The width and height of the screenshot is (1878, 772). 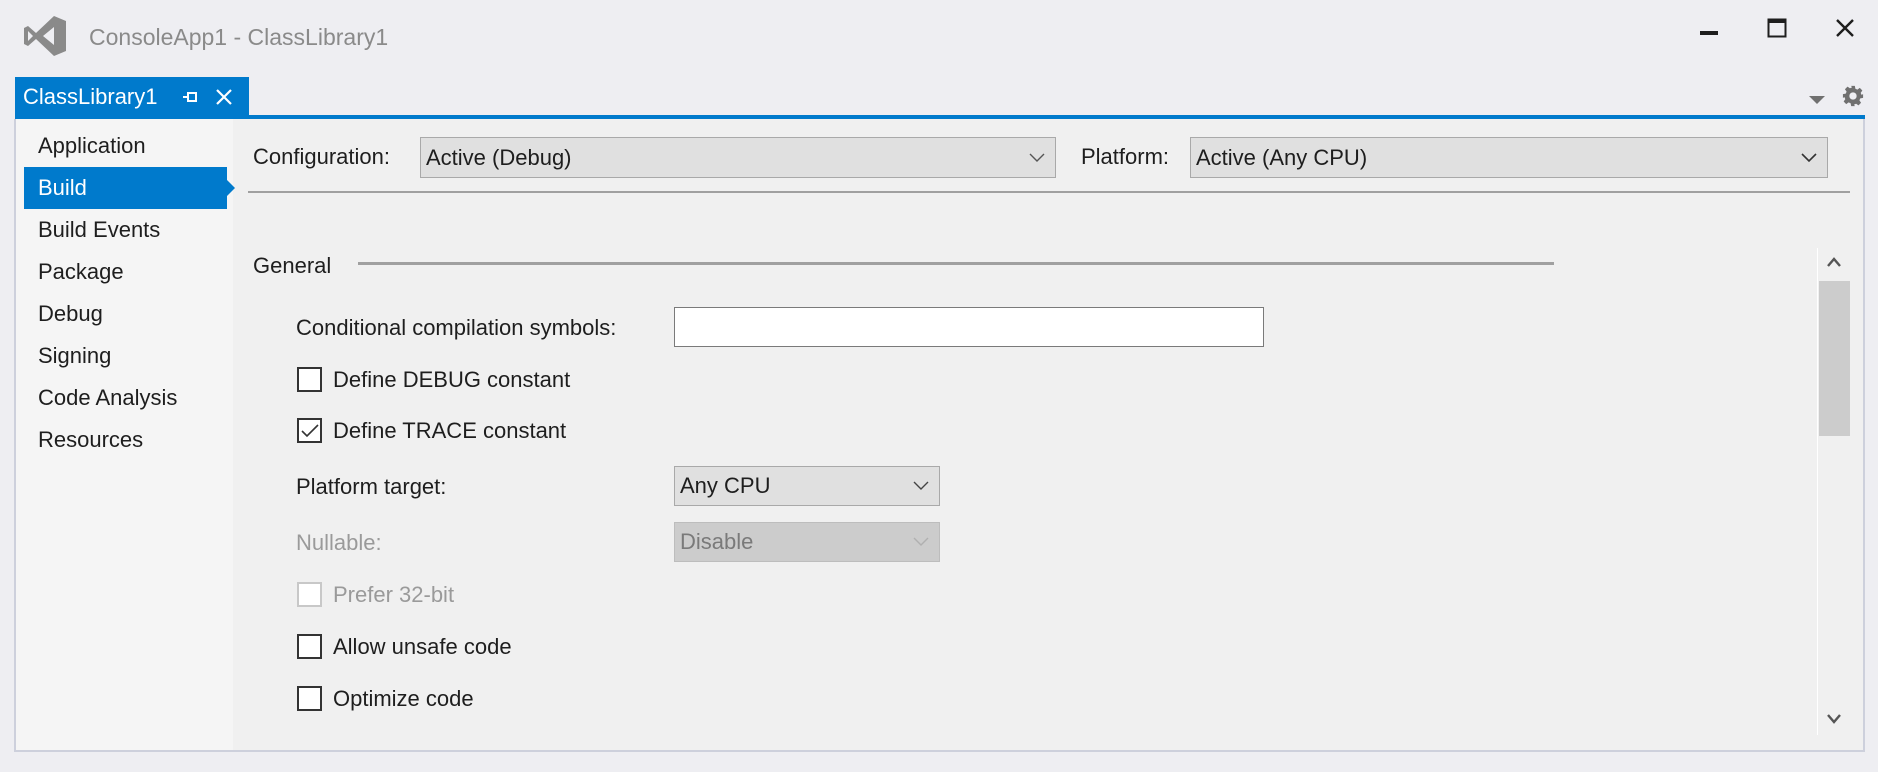 What do you see at coordinates (969, 327) in the screenshot?
I see `conditional-symbols-input` at bounding box center [969, 327].